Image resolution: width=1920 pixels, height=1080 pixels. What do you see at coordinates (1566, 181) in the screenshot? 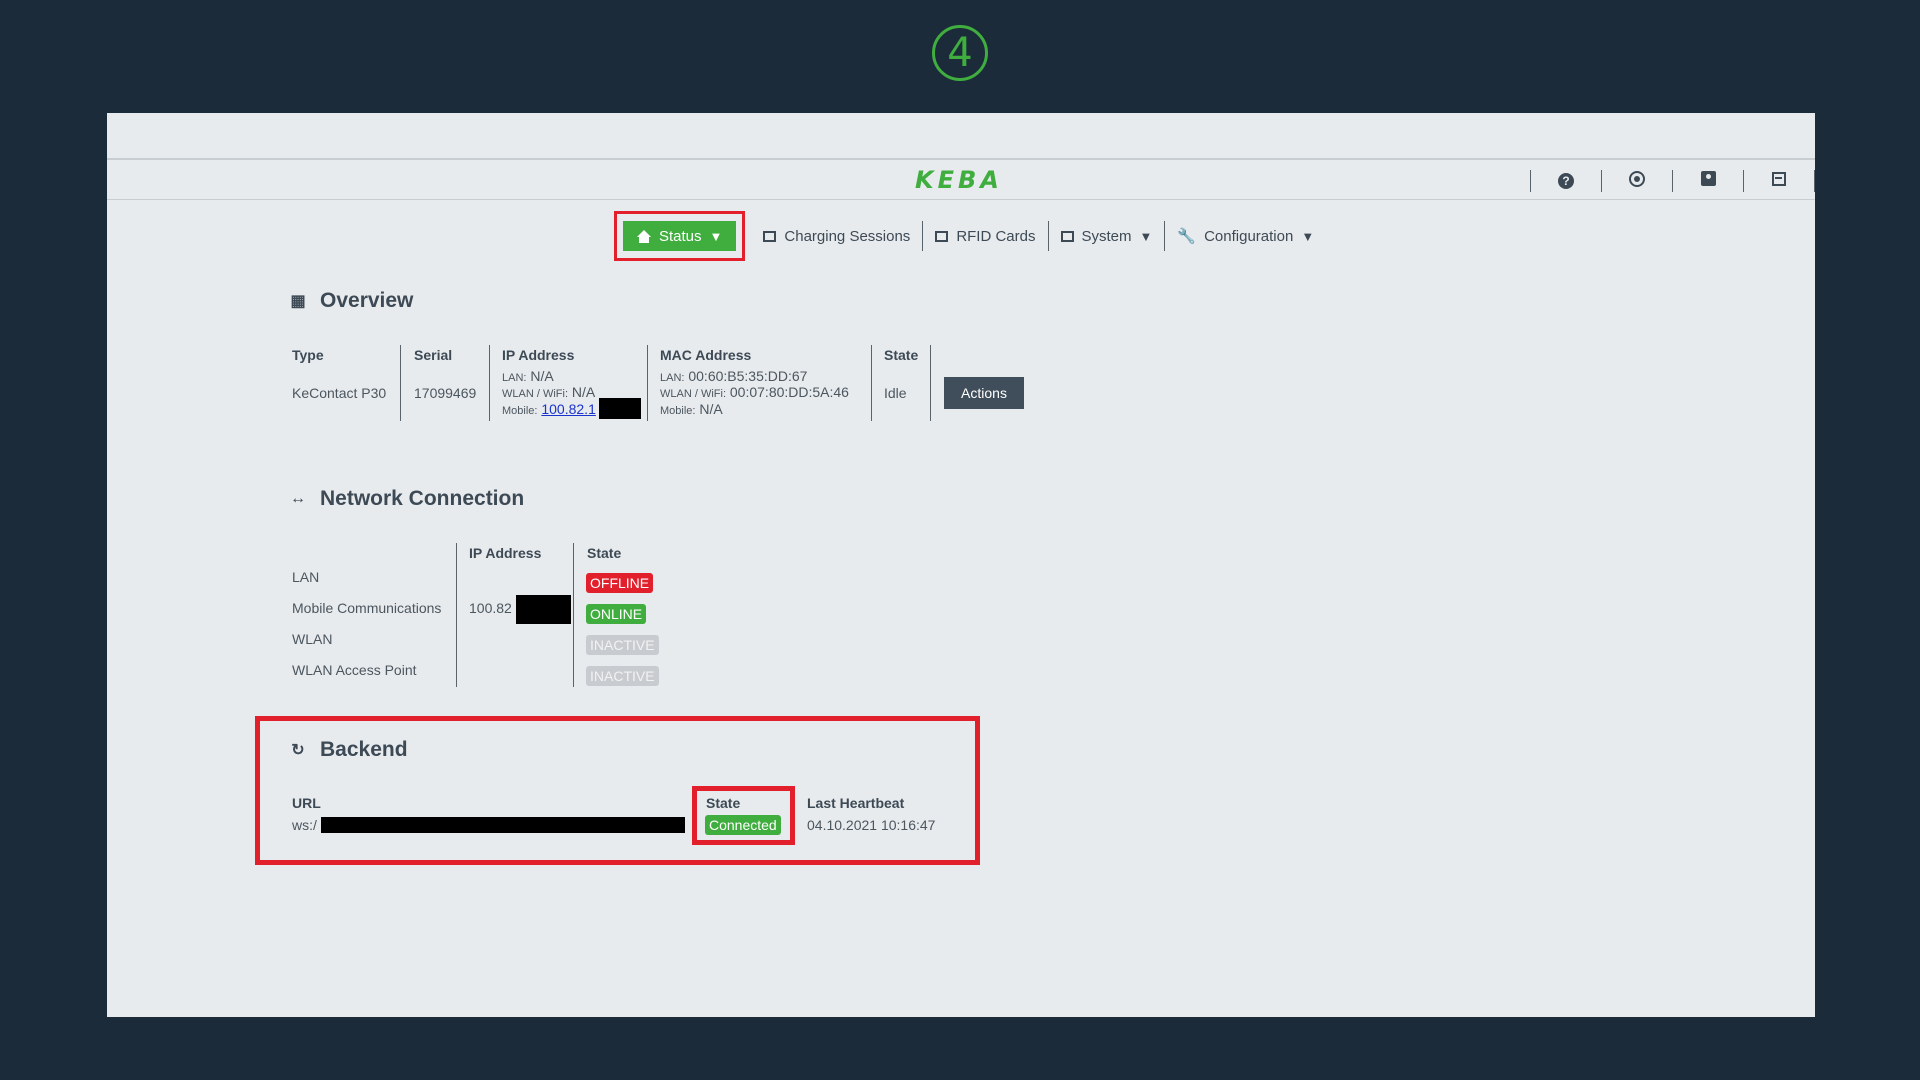
I see `help-icon: ?` at bounding box center [1566, 181].